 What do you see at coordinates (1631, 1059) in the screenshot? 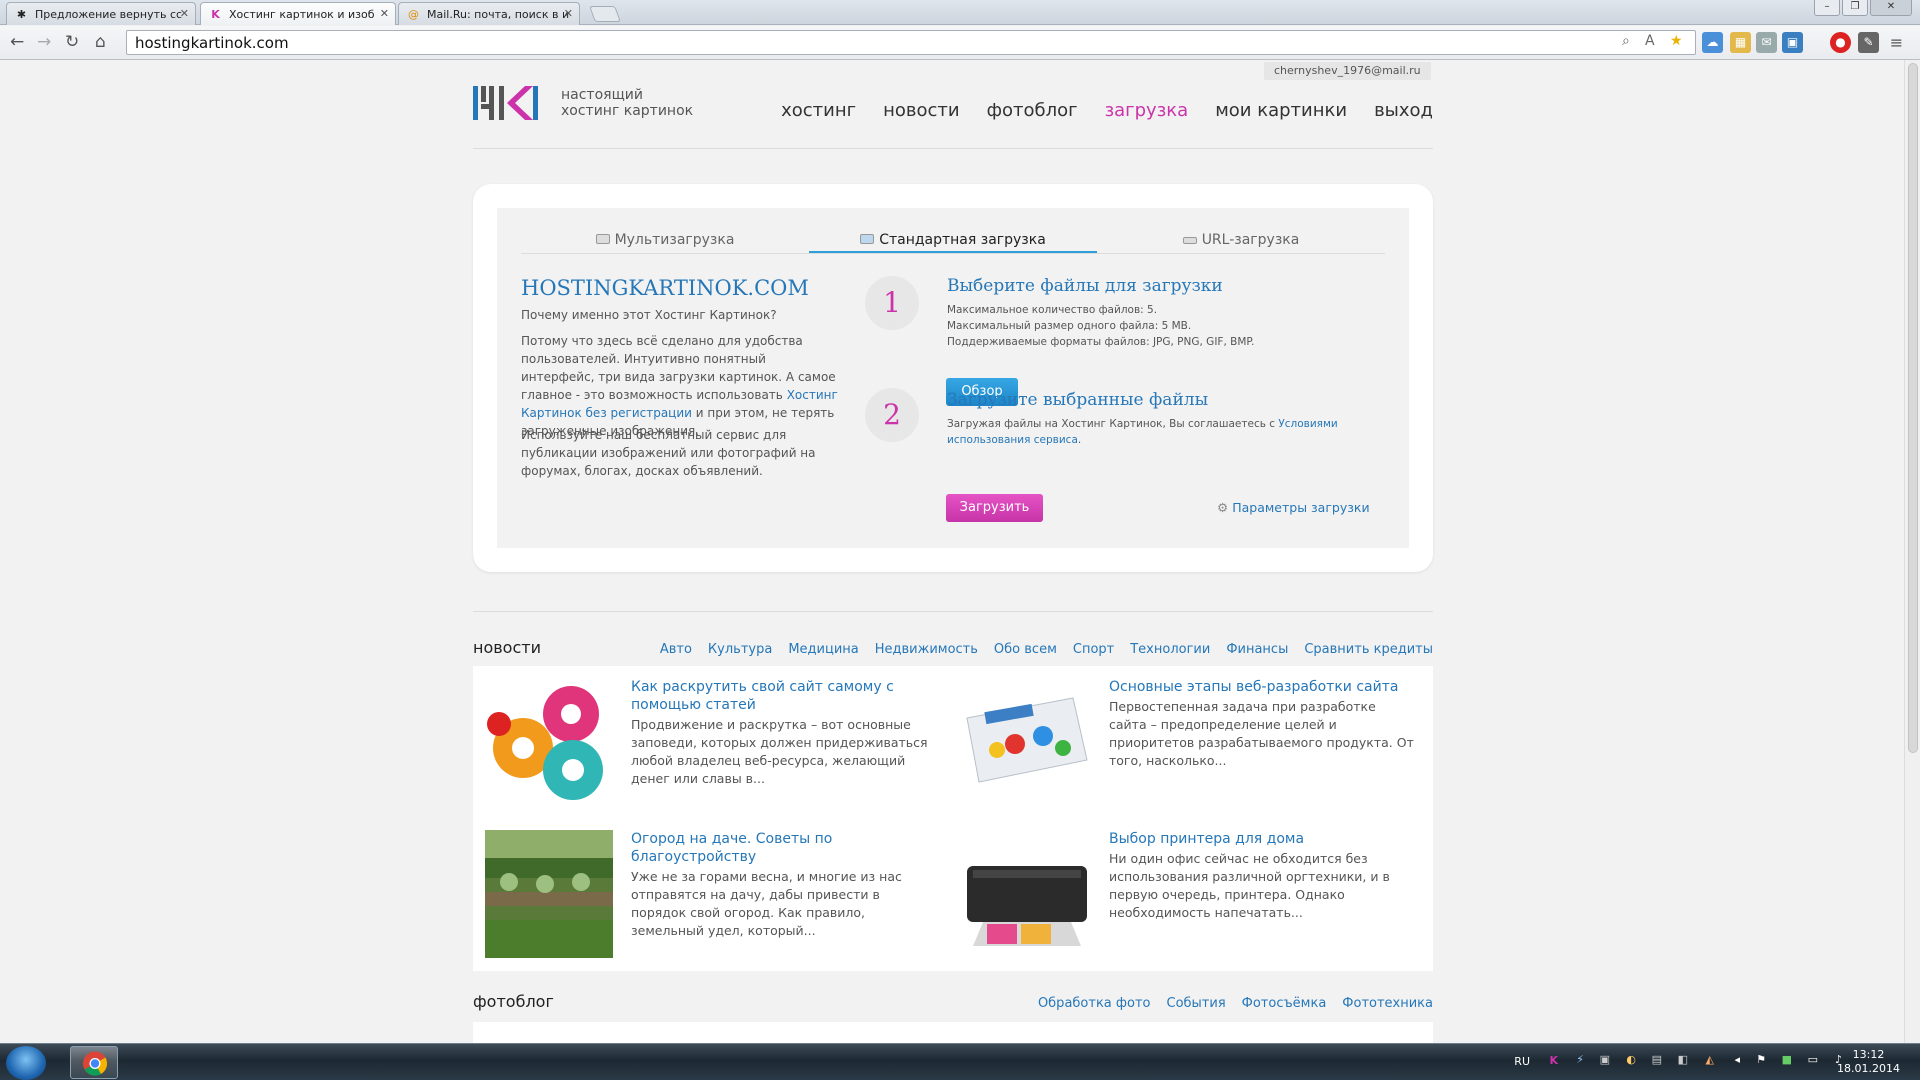
I see `tray-app2-icon: ◐` at bounding box center [1631, 1059].